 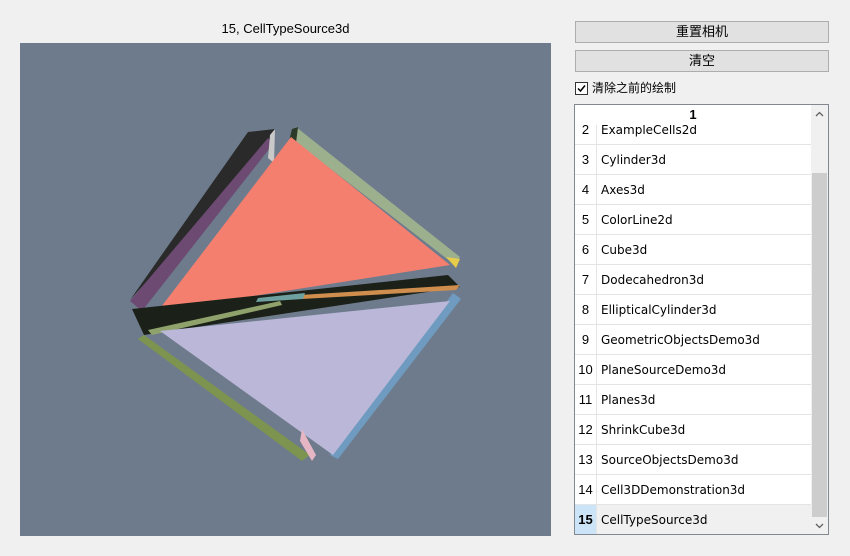 What do you see at coordinates (586, 489) in the screenshot?
I see `row-number: 14` at bounding box center [586, 489].